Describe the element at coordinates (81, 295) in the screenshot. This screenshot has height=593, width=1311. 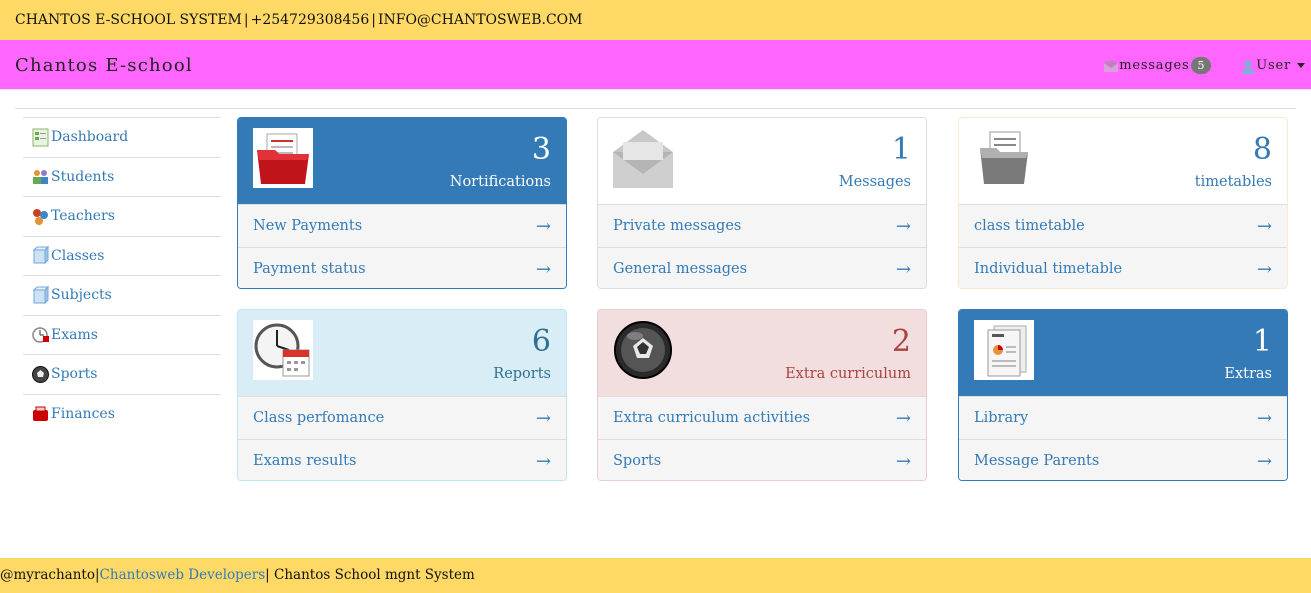
I see `sidebar-item-label: Subjects` at that location.